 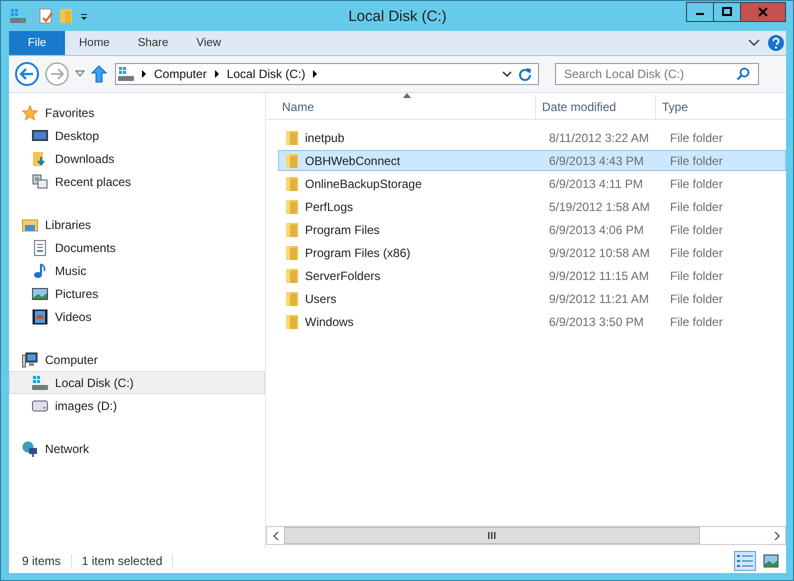 I want to click on maximize-button, so click(x=727, y=12).